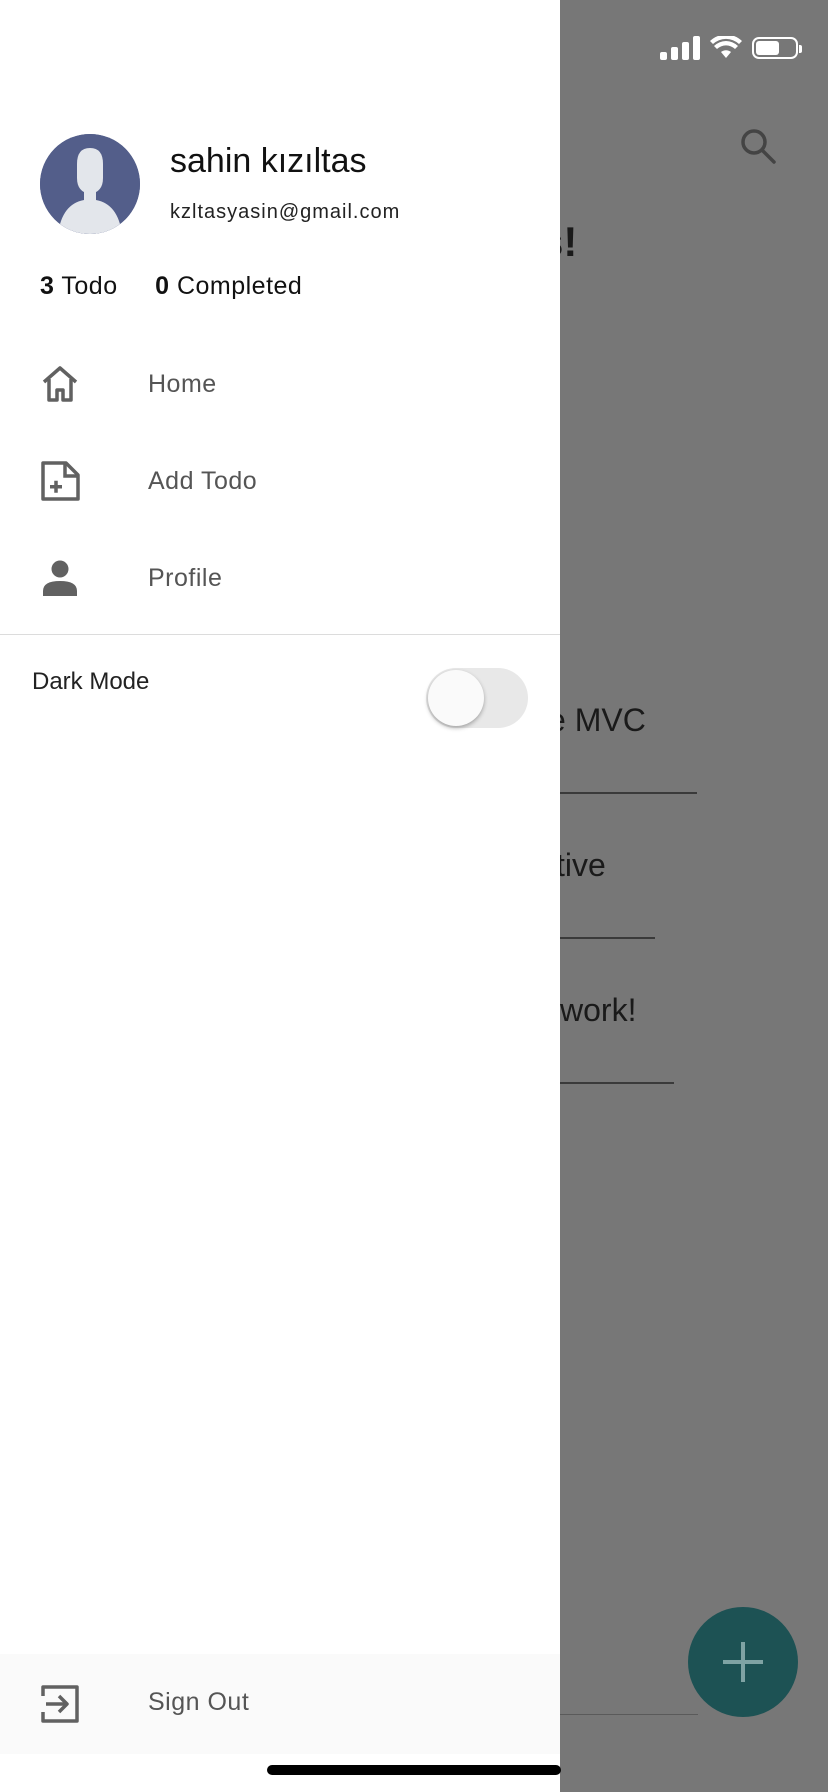 This screenshot has width=828, height=1792. I want to click on dark-mode-toggle, so click(477, 698).